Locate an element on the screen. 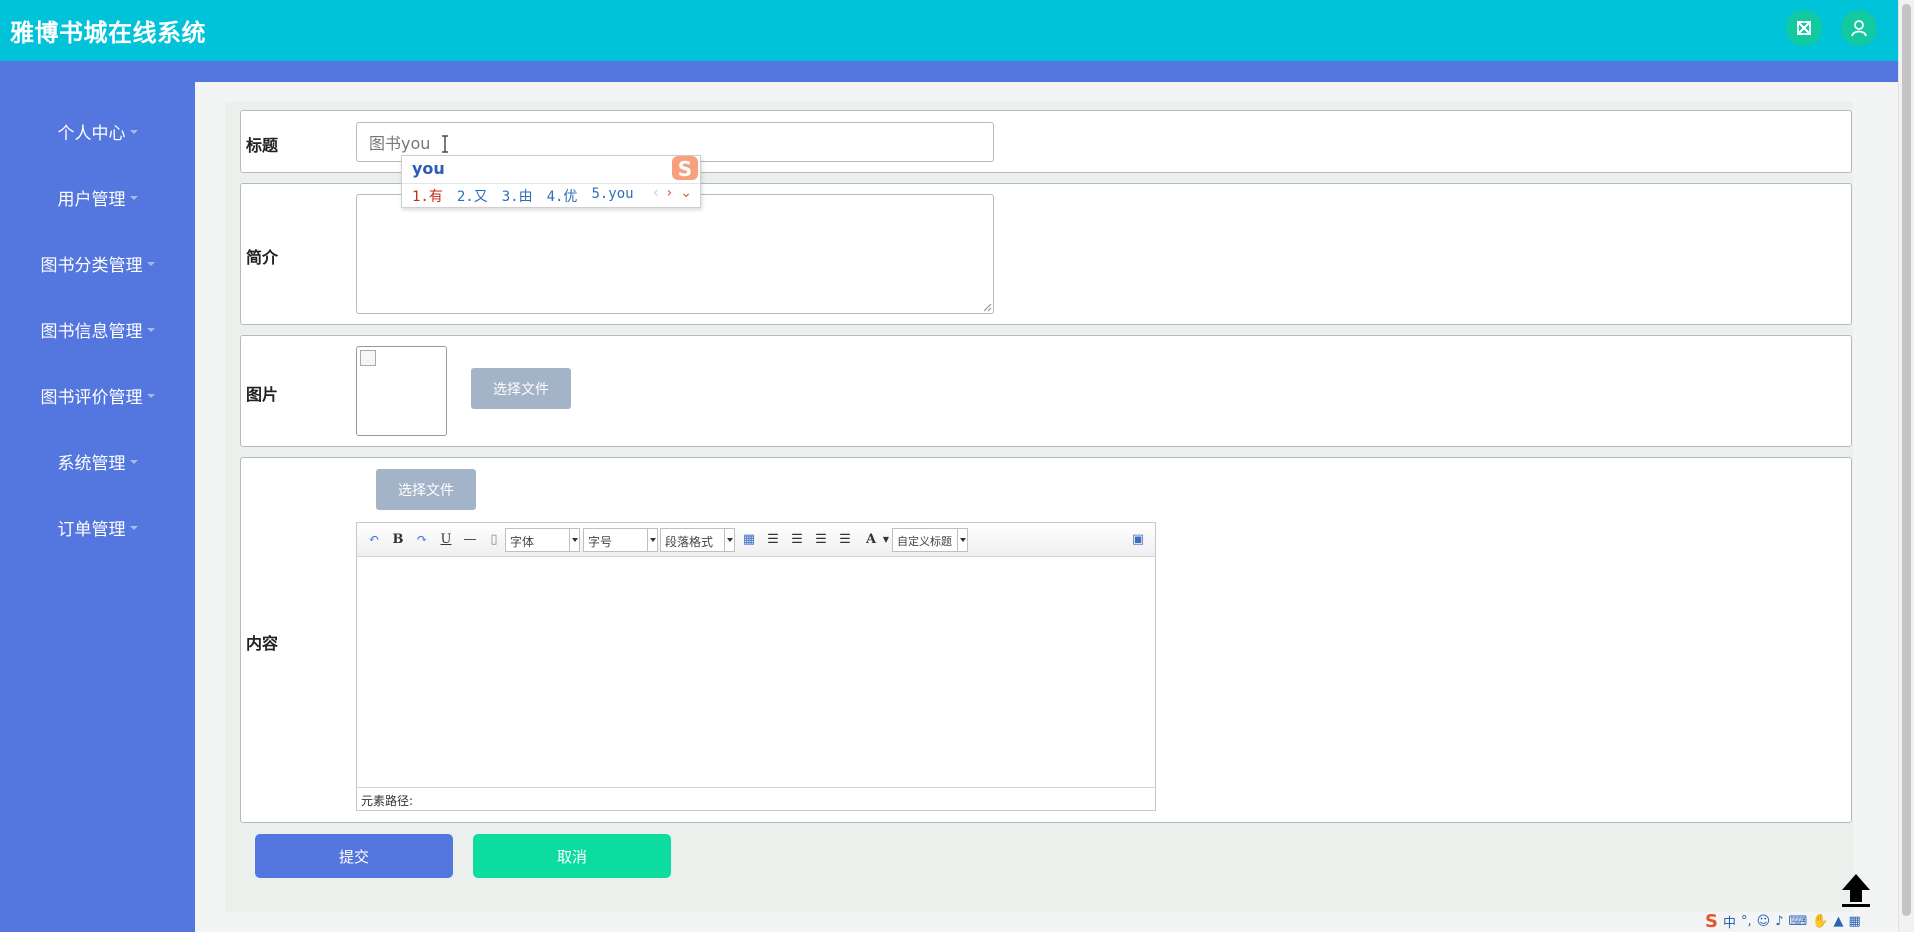  intro-textarea is located at coordinates (675, 254).